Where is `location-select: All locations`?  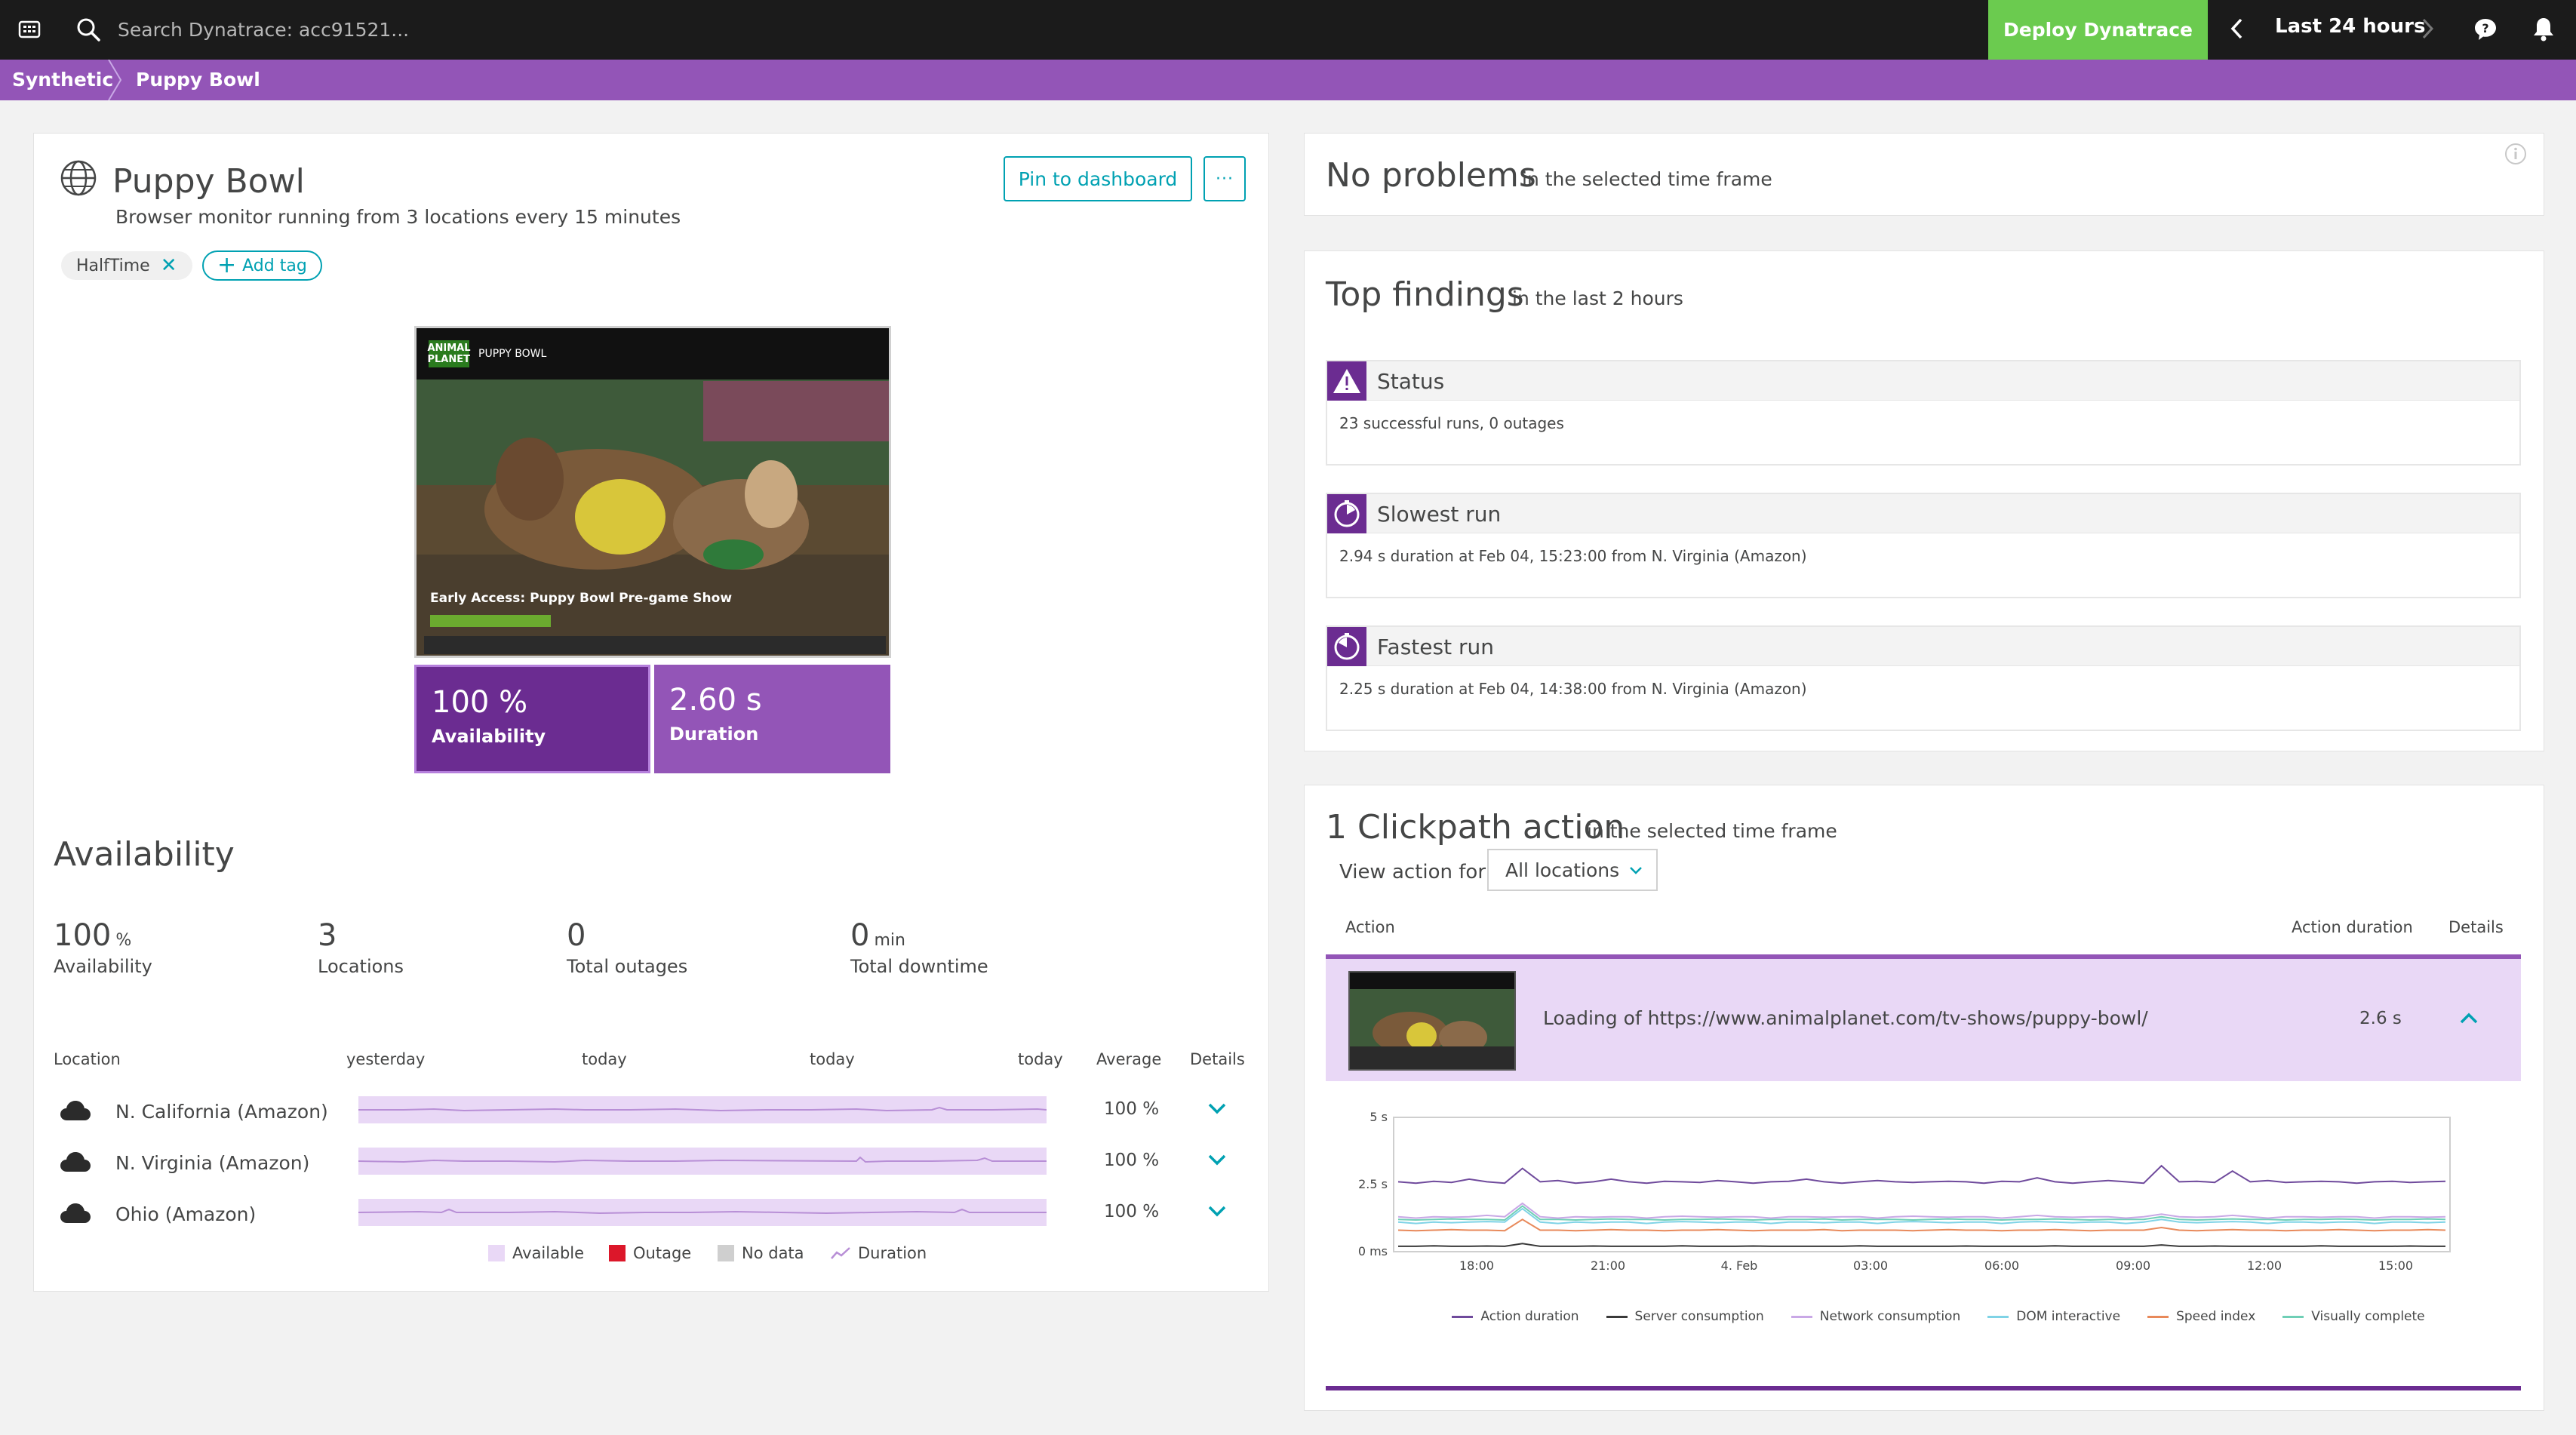 location-select: All locations is located at coordinates (1572, 870).